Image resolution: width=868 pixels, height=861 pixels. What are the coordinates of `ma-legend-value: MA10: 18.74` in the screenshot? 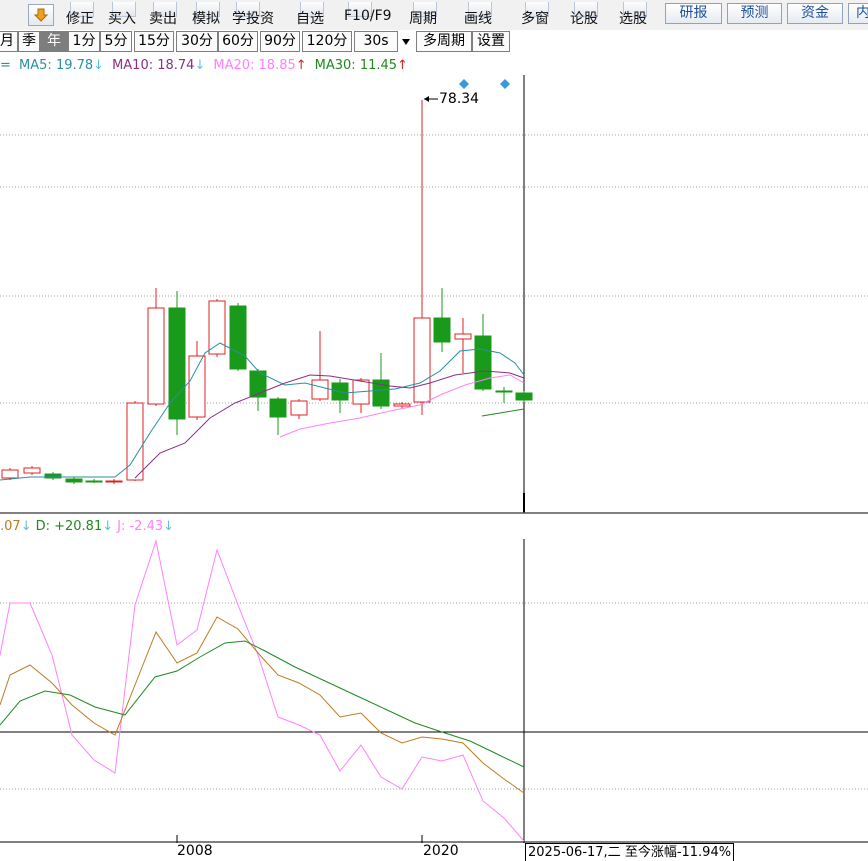 It's located at (153, 65).